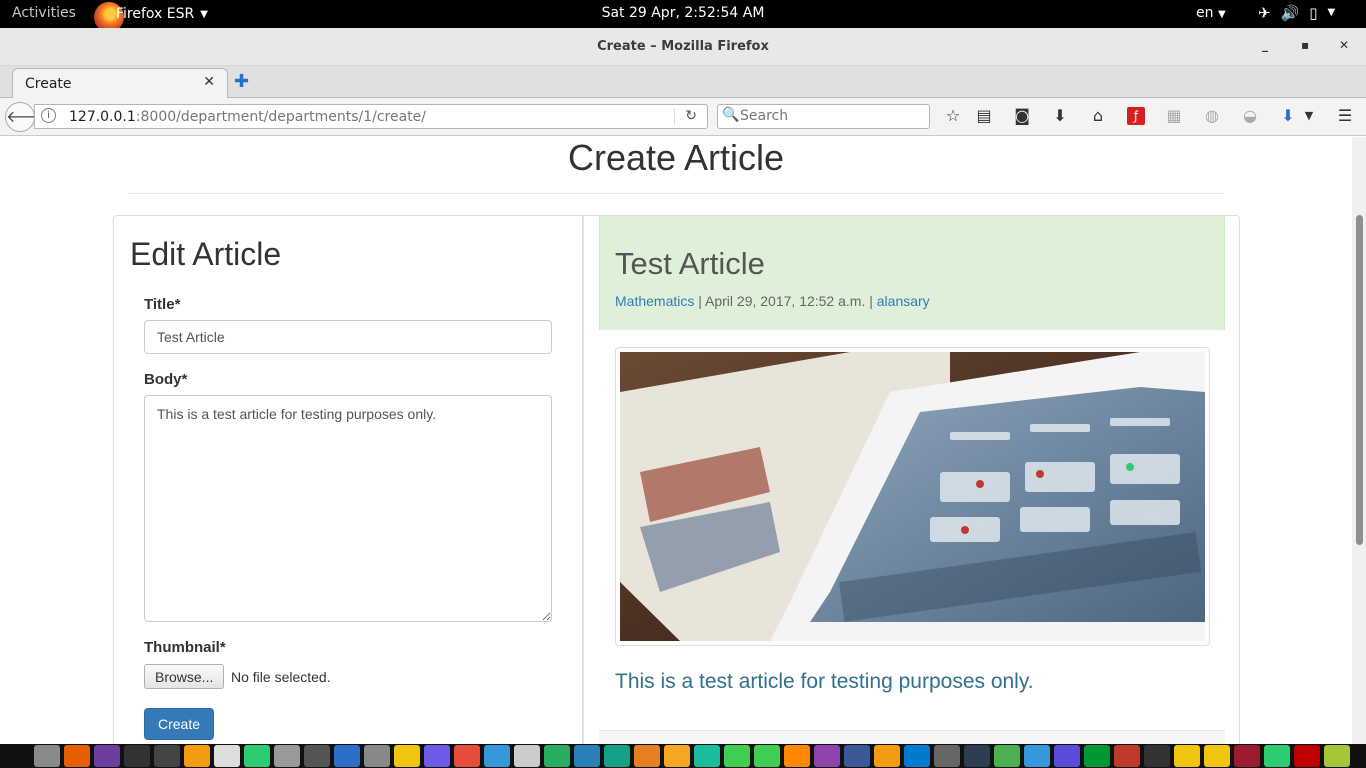  I want to click on box-icon, so click(287, 756).